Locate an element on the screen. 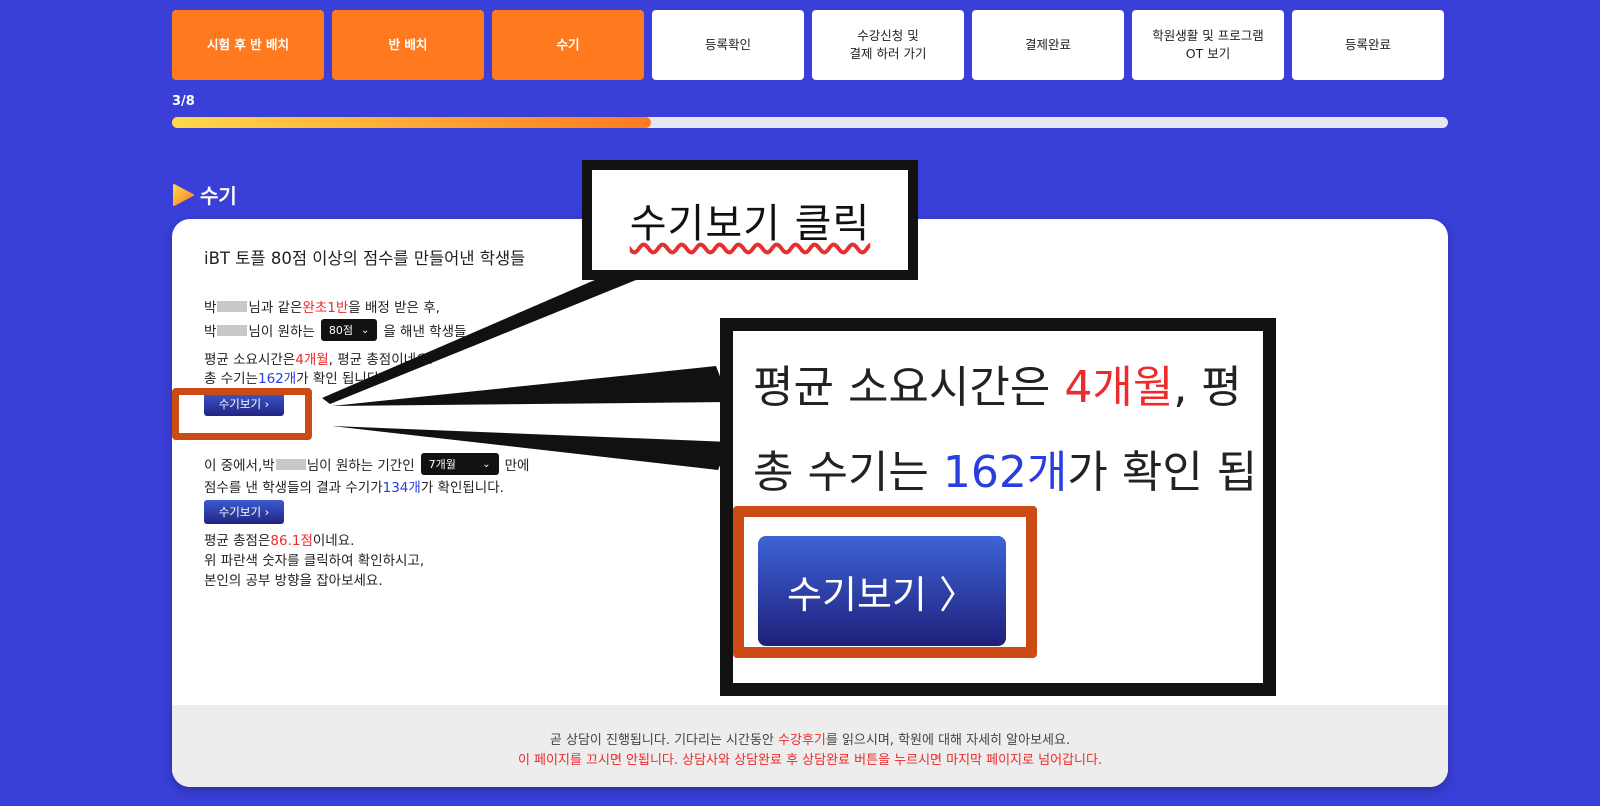 The image size is (1600, 806). text: 가 확인 됩니다. is located at coordinates (340, 379).